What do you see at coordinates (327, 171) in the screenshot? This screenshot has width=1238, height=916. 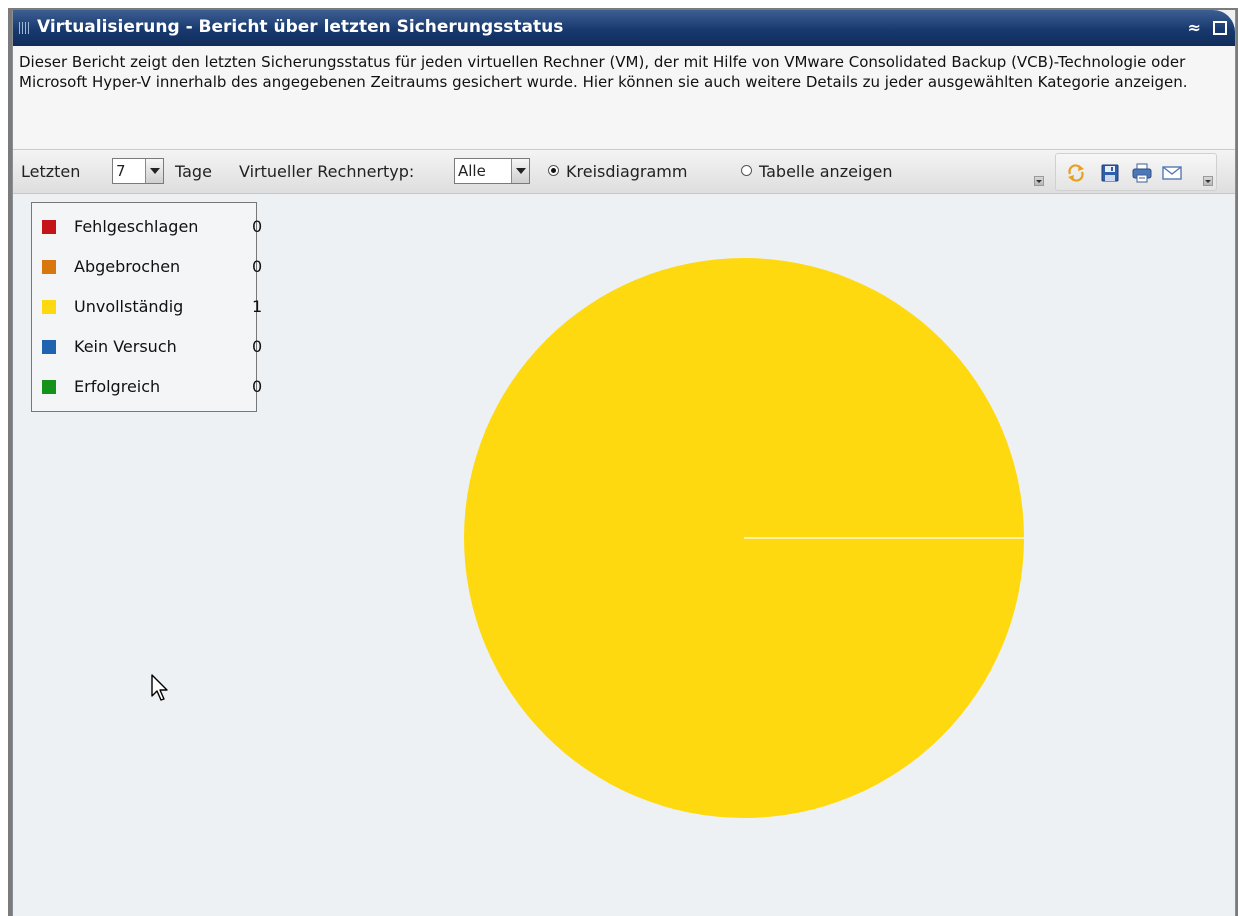 I see `vm-type-label: Virtueller Rechnertyp:` at bounding box center [327, 171].